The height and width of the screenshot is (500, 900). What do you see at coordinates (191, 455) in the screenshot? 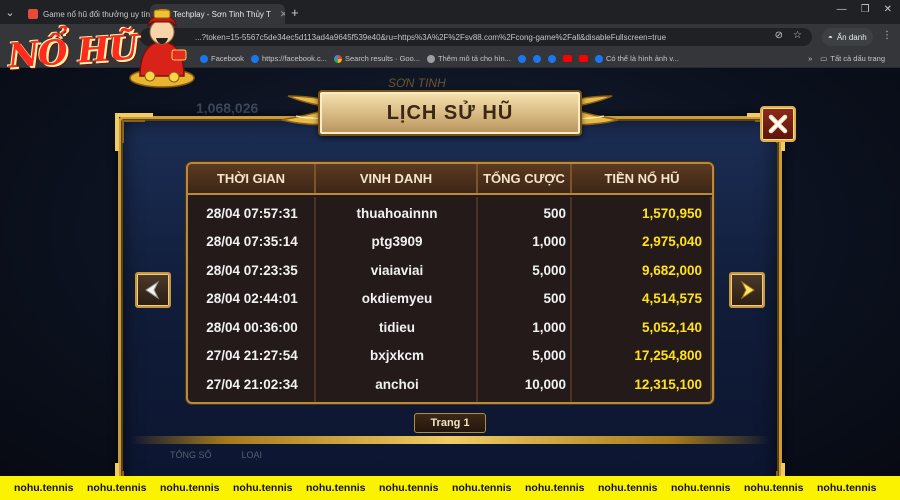
I see `background-tag: TỔNG SỐ` at bounding box center [191, 455].